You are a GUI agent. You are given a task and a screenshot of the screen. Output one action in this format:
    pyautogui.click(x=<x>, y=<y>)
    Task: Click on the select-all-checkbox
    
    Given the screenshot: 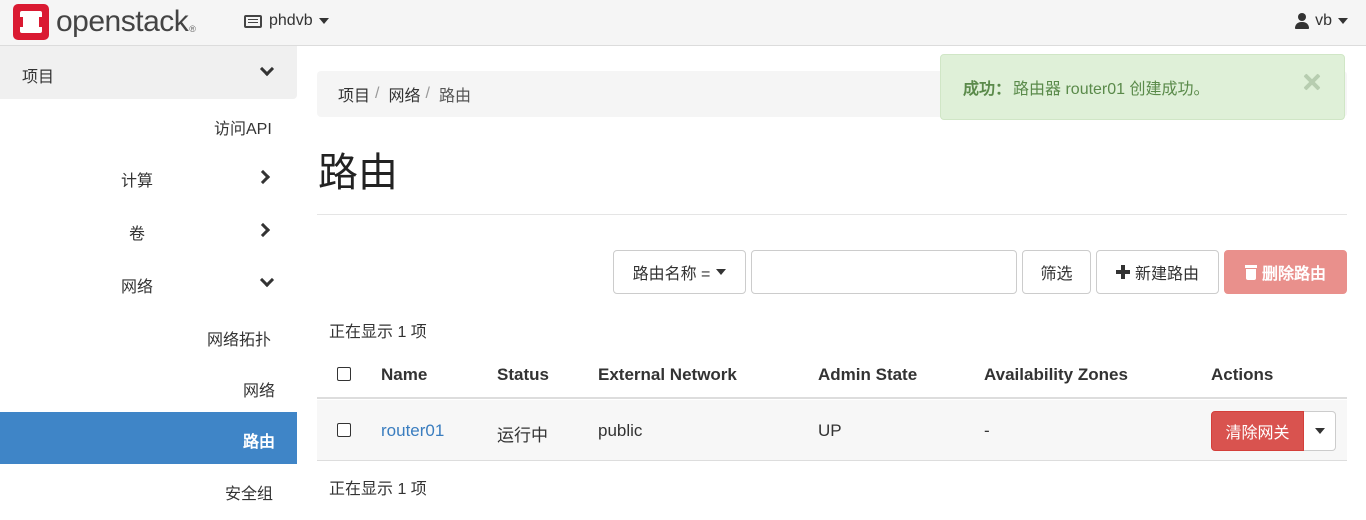 What is the action you would take?
    pyautogui.click(x=344, y=374)
    